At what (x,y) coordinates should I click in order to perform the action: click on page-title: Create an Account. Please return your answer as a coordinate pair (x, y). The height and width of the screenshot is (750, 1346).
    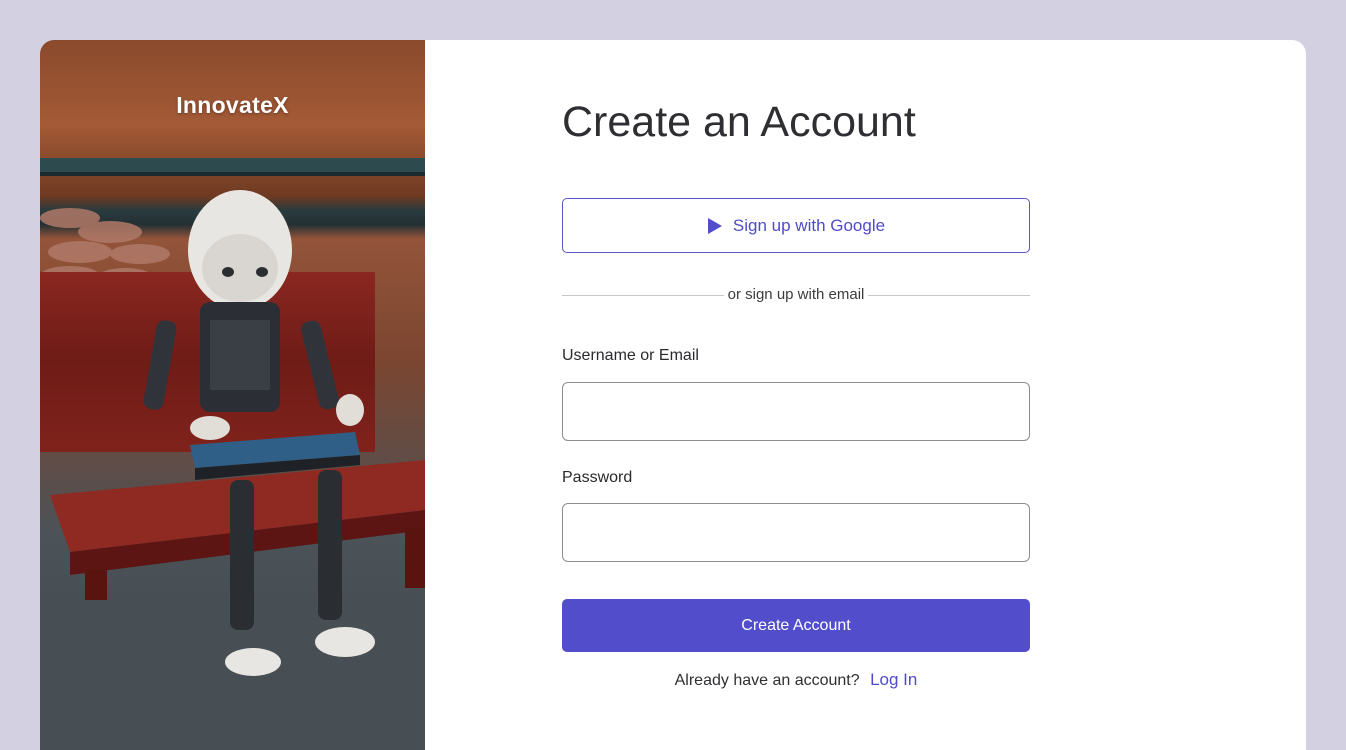
    Looking at the image, I should click on (739, 122).